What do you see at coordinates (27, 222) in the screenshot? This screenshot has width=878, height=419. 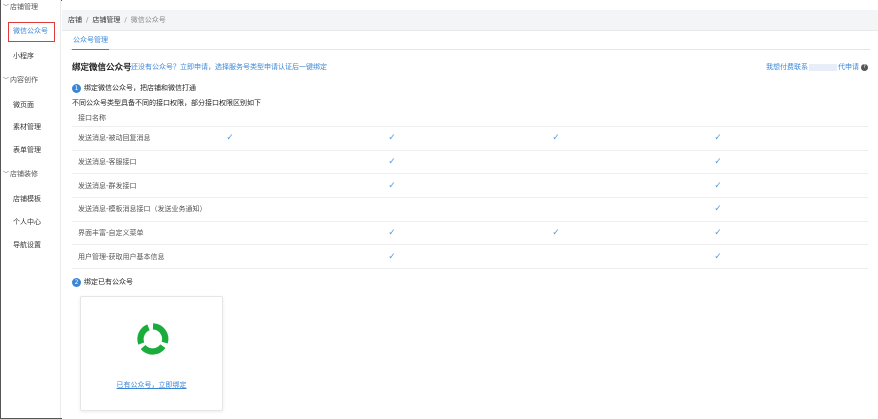 I see `sidebar-item-profile: 个人中心` at bounding box center [27, 222].